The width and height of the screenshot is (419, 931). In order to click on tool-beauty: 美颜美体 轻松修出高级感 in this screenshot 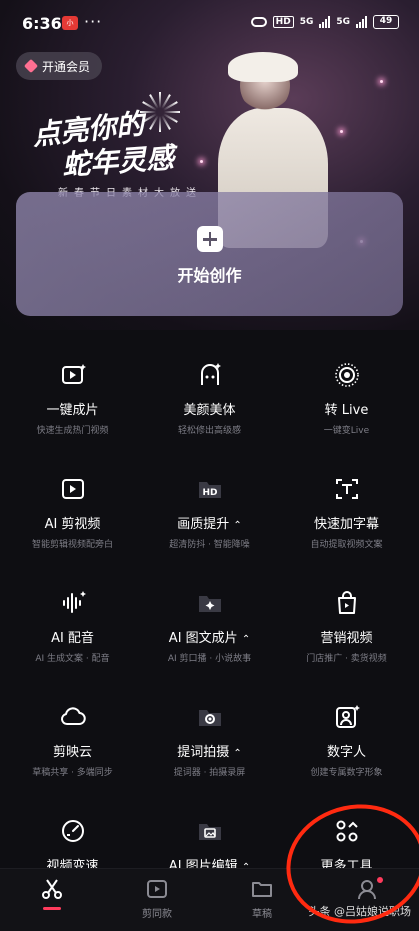, I will do `click(209, 392)`.